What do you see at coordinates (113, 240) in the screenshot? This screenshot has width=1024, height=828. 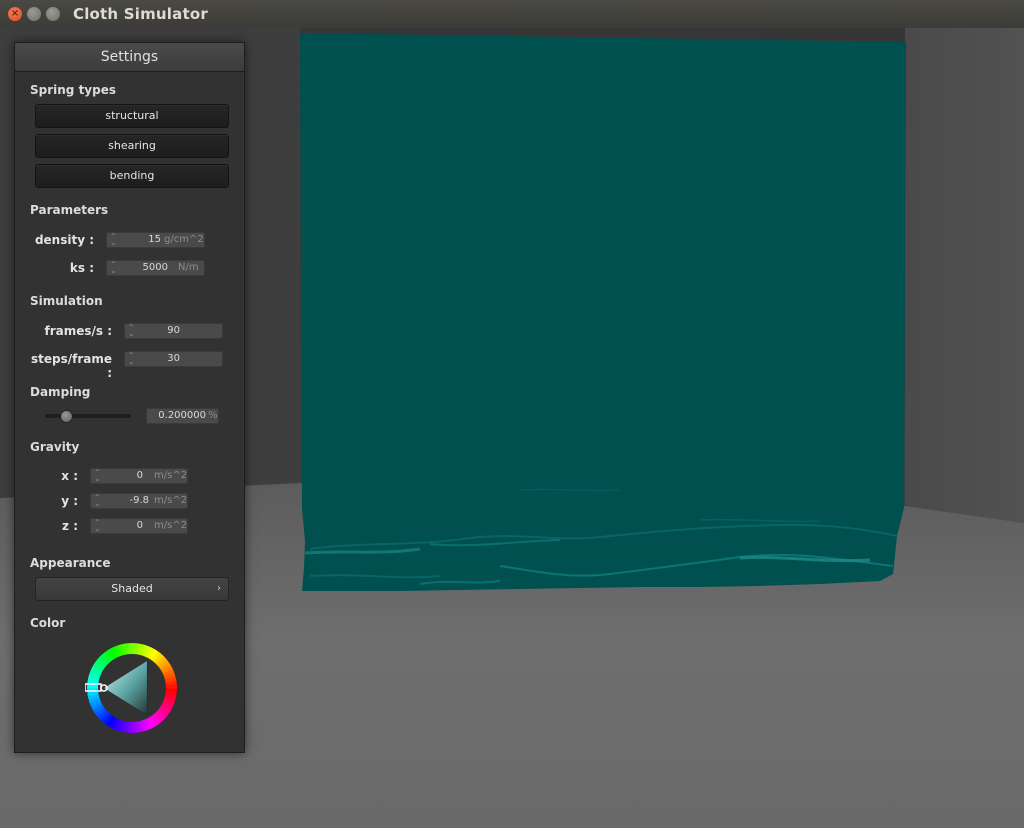 I see `density-spinner-icon: ⌃ ⌄` at bounding box center [113, 240].